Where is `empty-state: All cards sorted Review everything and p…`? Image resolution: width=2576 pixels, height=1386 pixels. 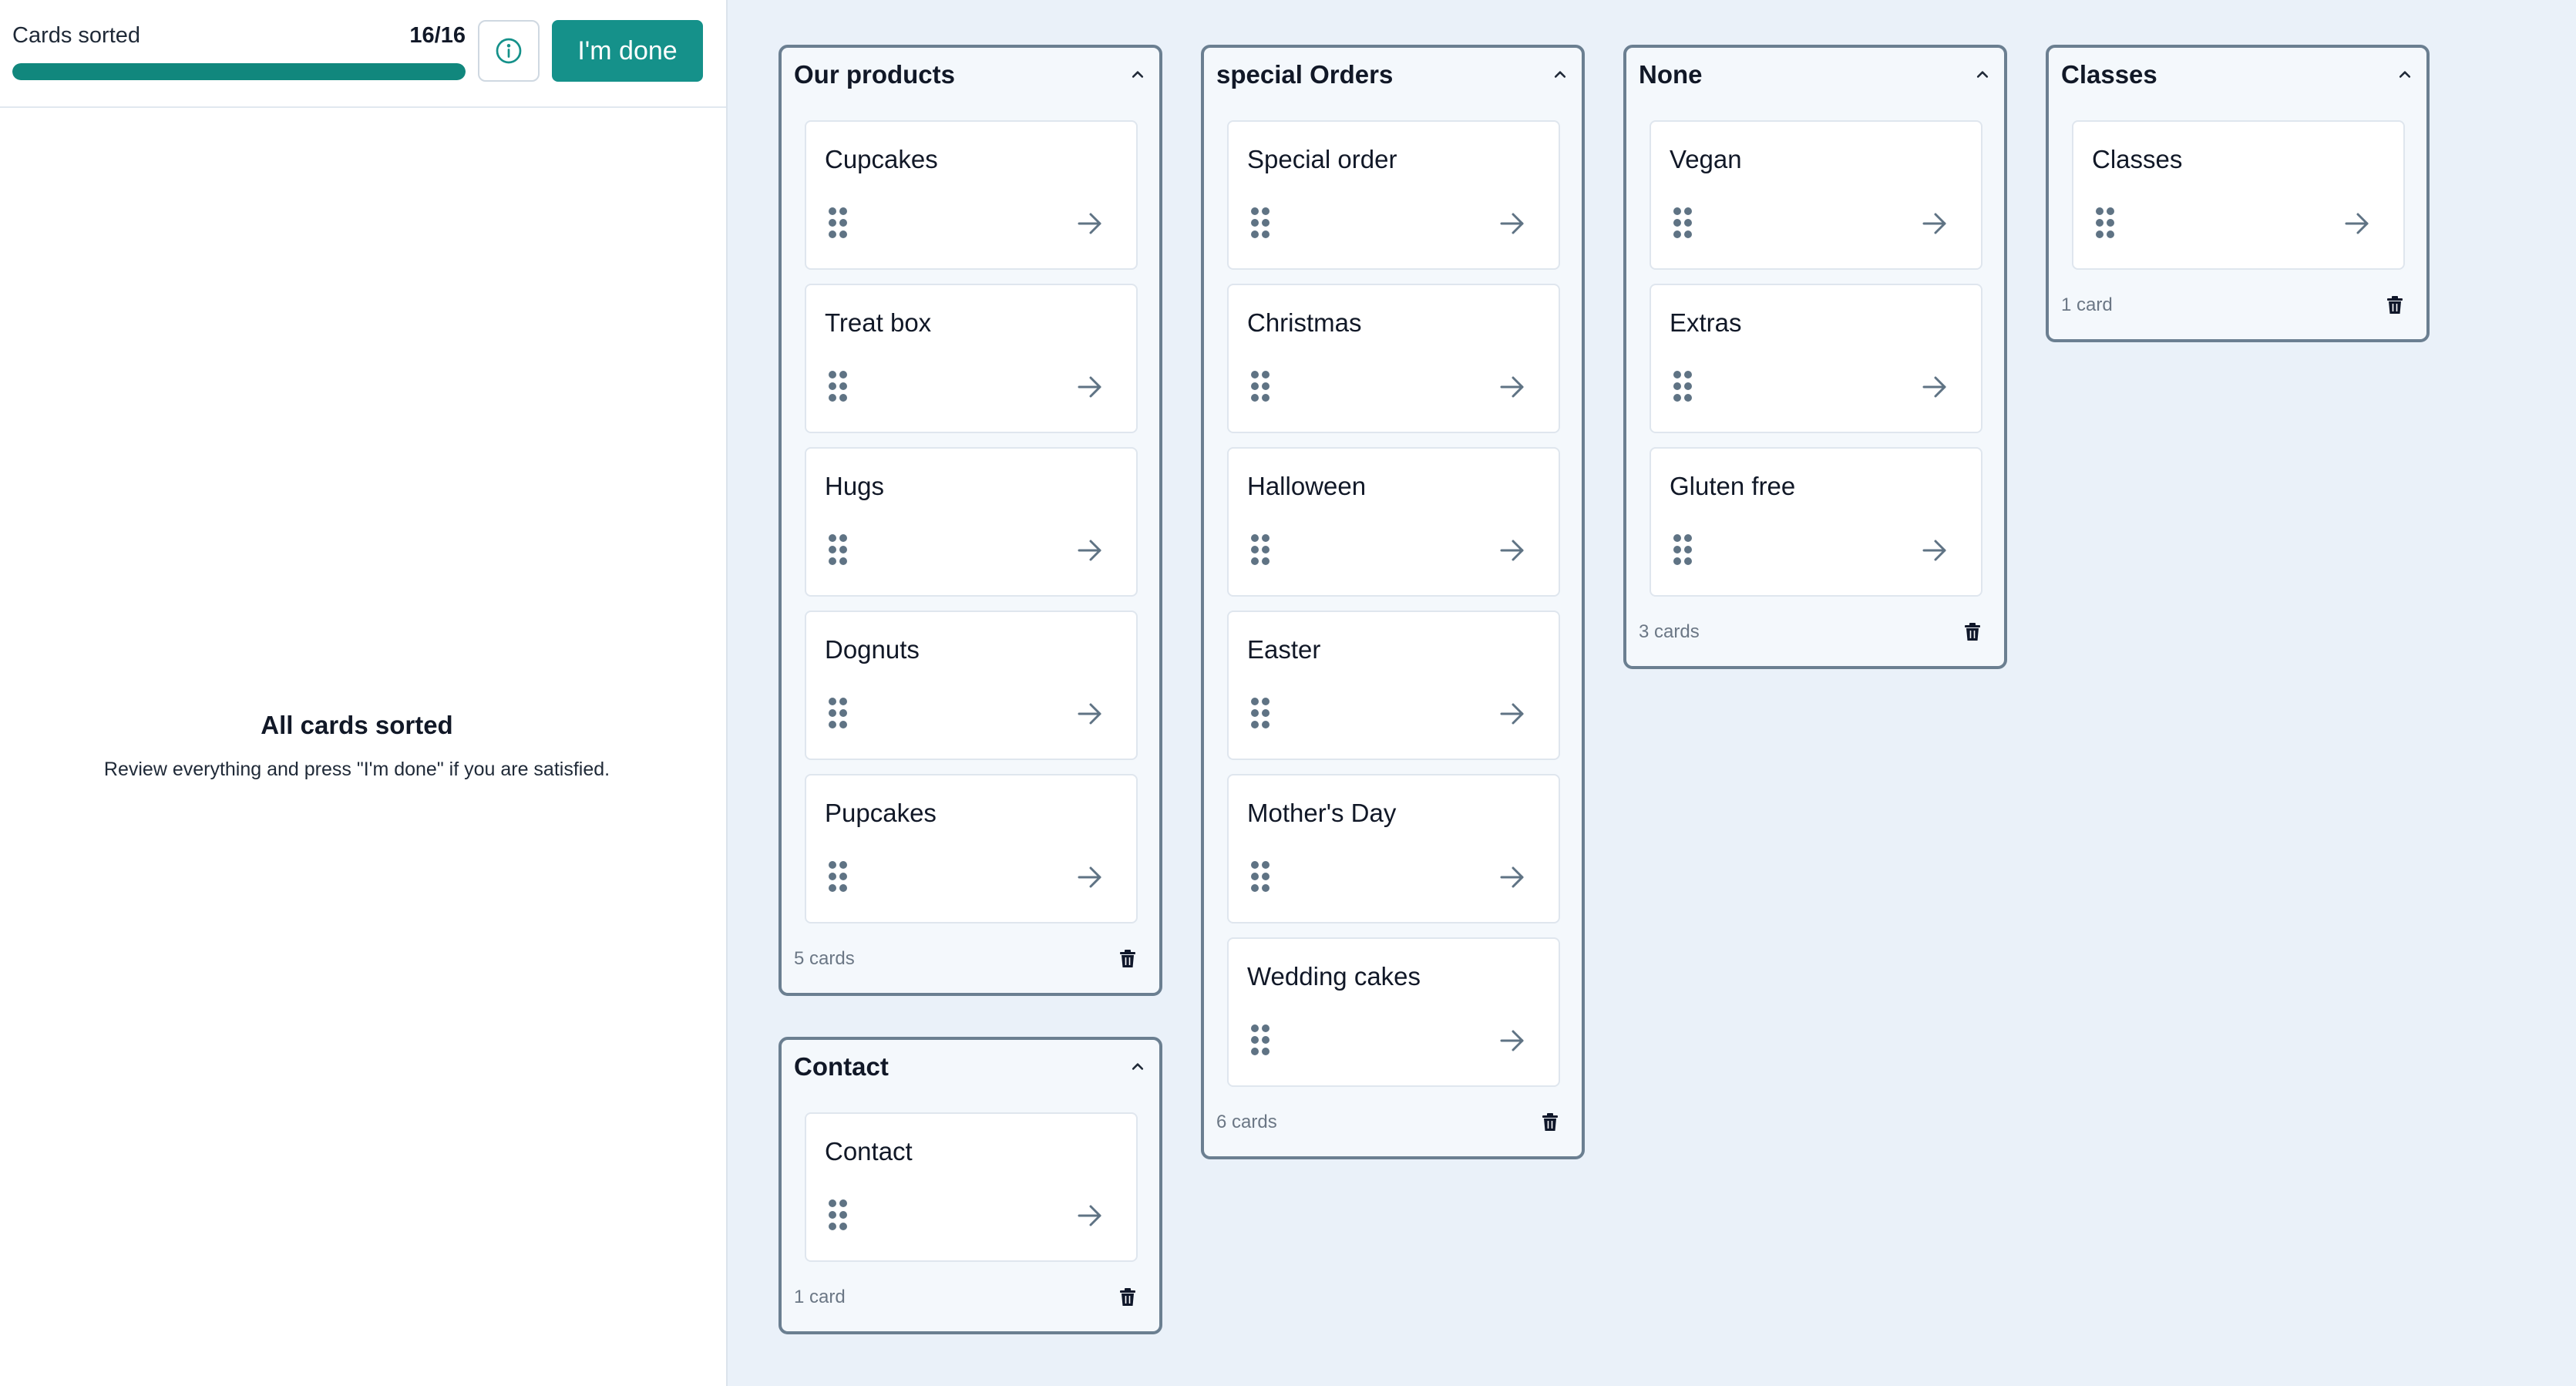 empty-state: All cards sorted Review everything and p… is located at coordinates (357, 746).